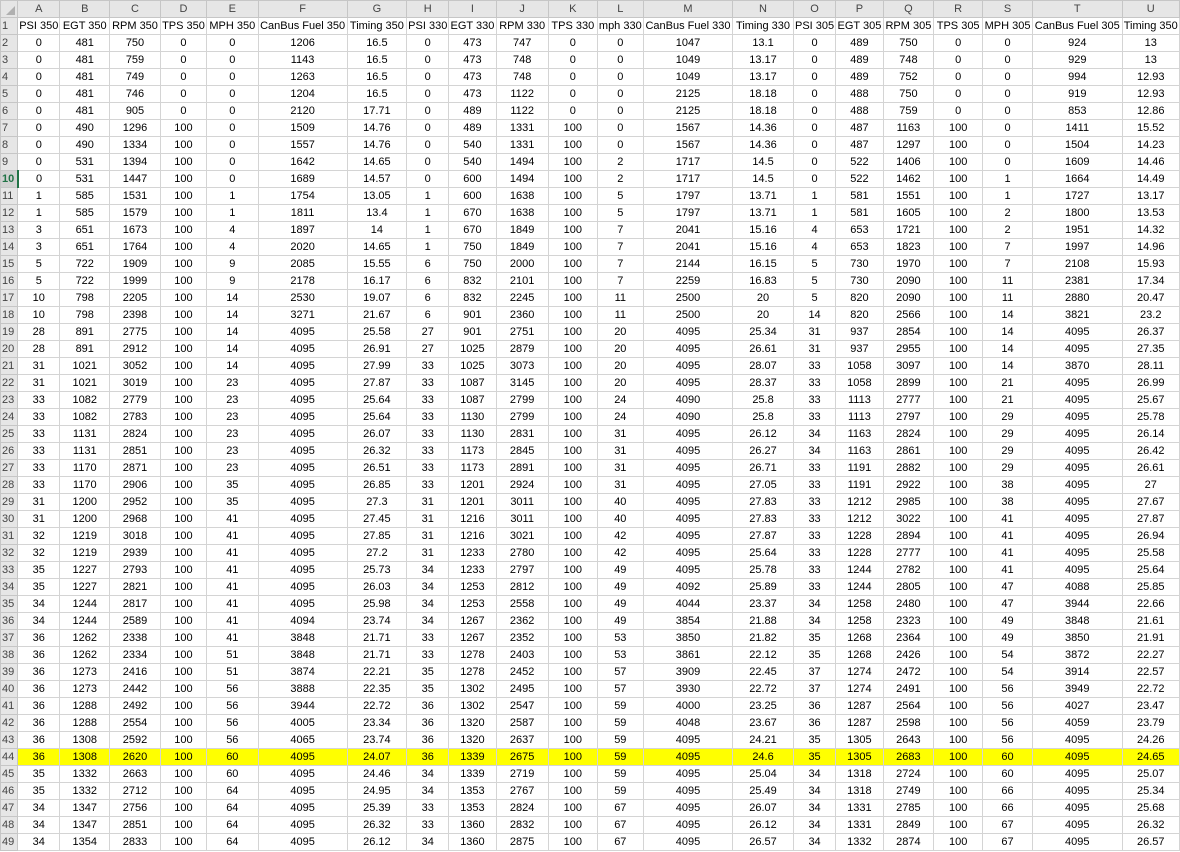 This screenshot has width=1180, height=852. Describe the element at coordinates (428, 298) in the screenshot. I see `cell-h17: 6` at that location.